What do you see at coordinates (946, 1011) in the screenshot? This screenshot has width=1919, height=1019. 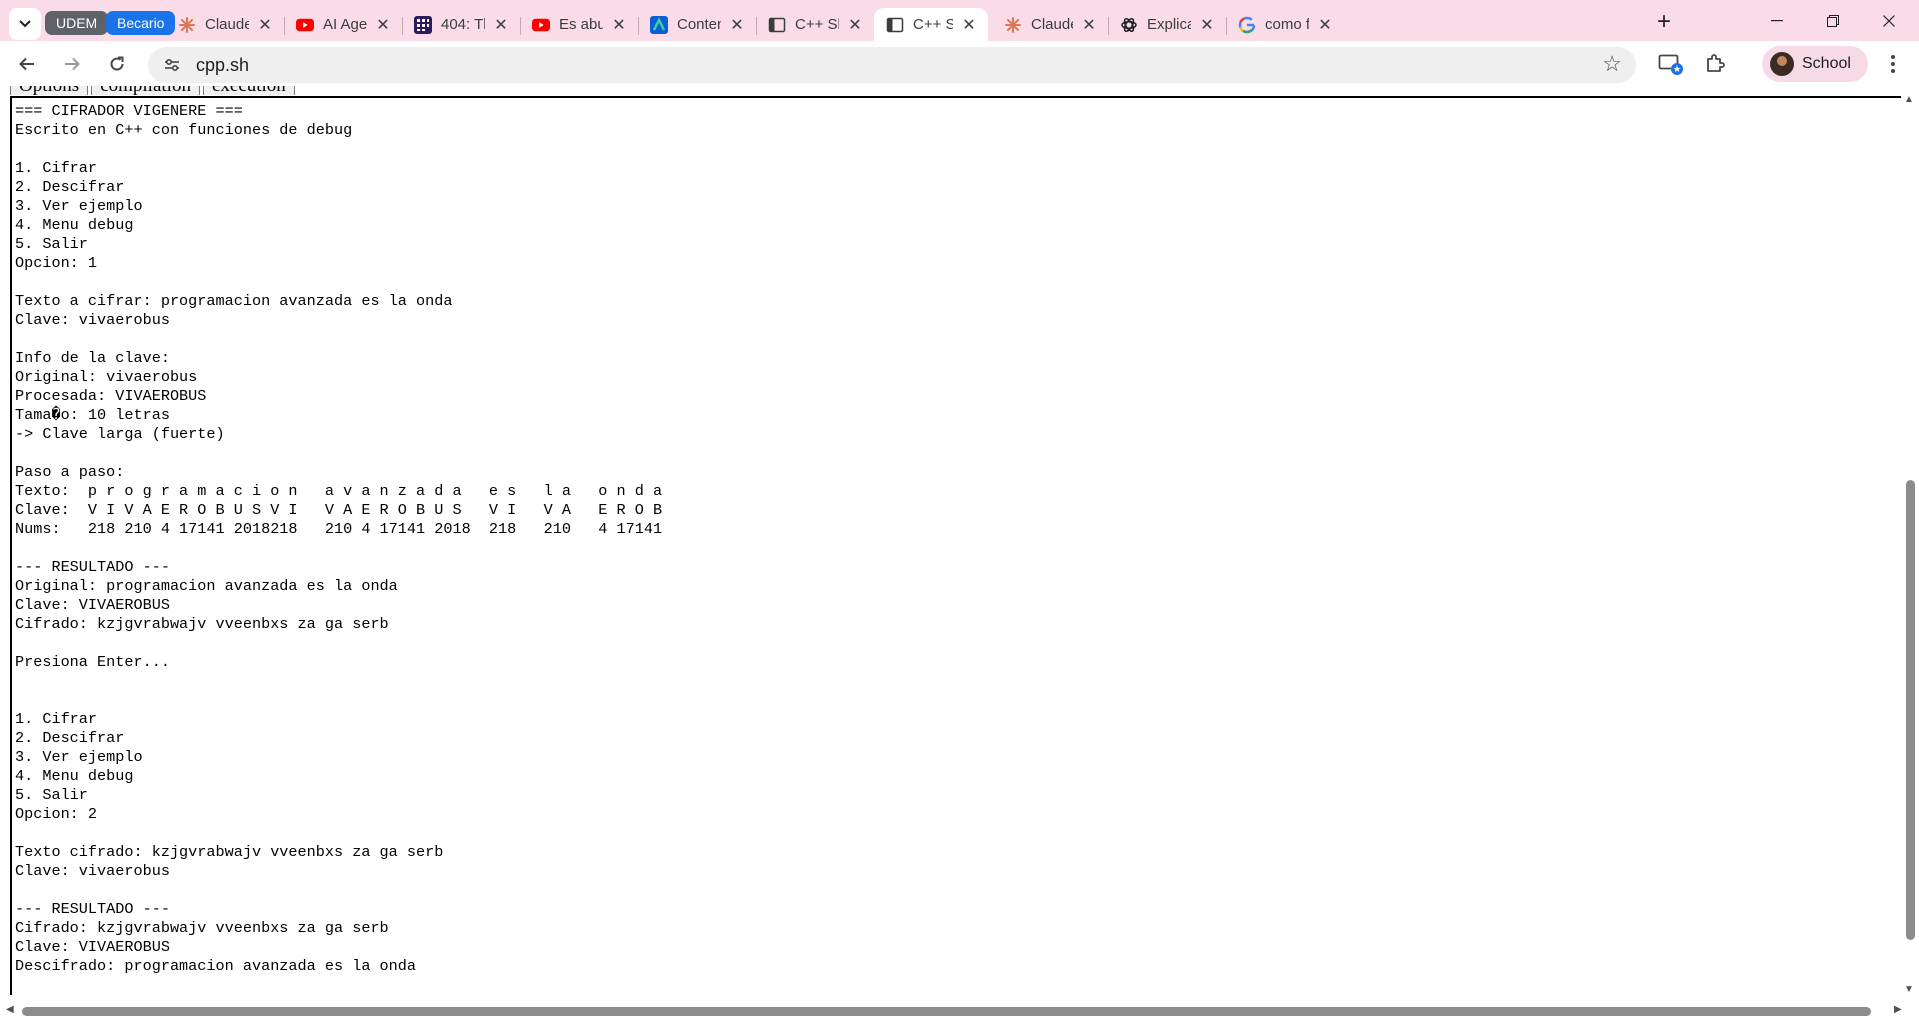 I see `horizontal-scroll-thumb` at bounding box center [946, 1011].